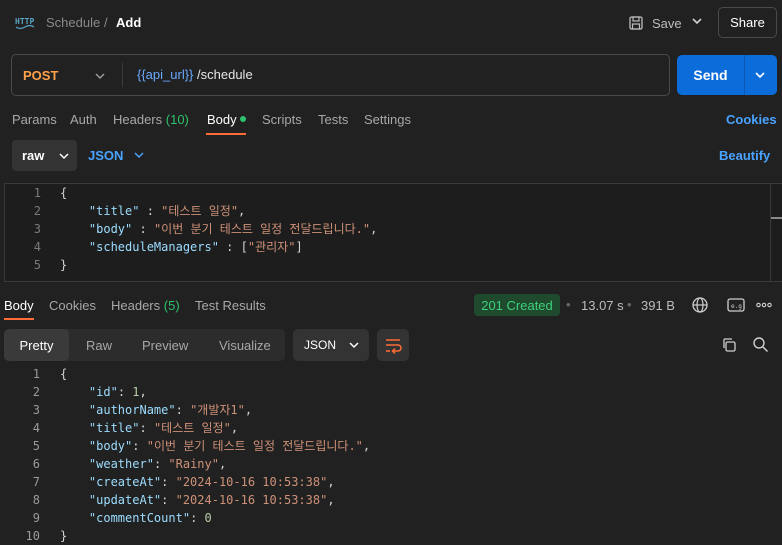  What do you see at coordinates (282, 119) in the screenshot?
I see `tab-scripts: Scripts` at bounding box center [282, 119].